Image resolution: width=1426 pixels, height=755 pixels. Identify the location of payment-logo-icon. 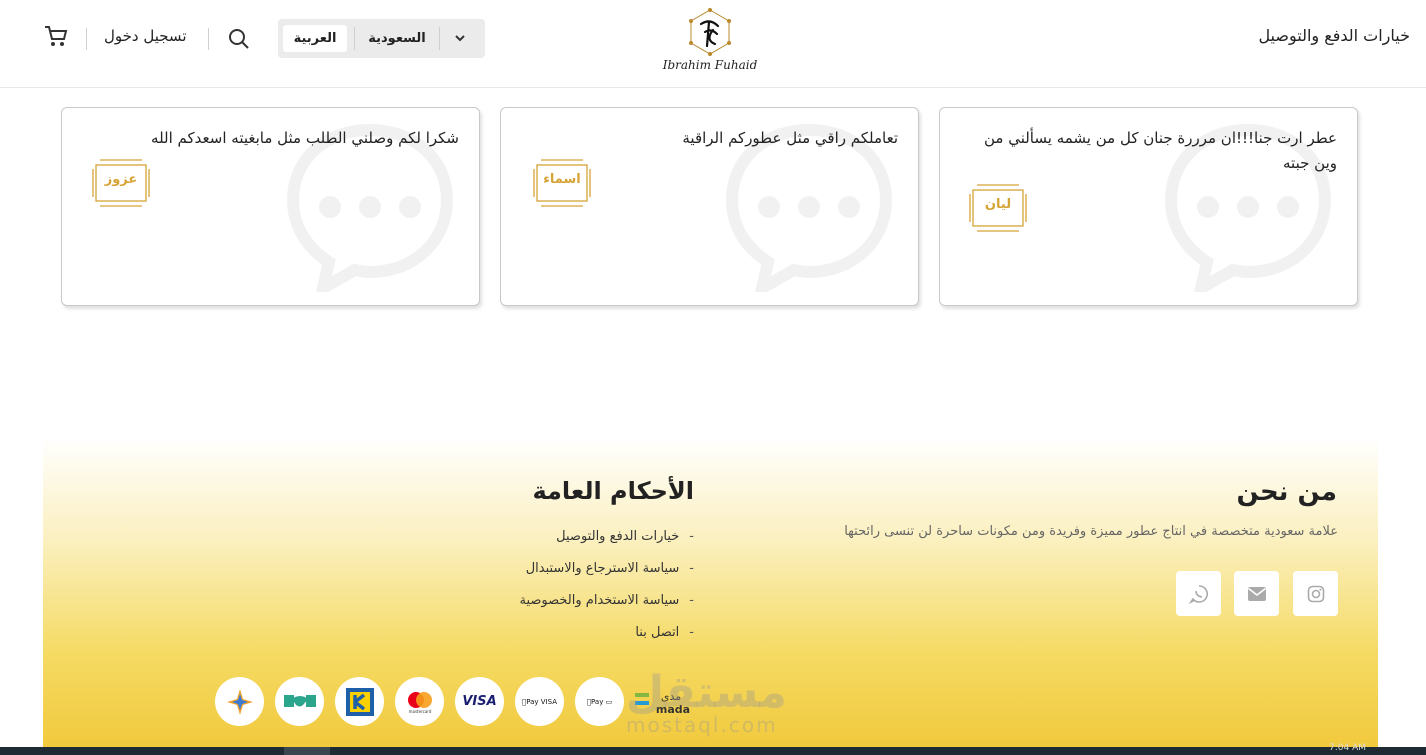
(239, 701).